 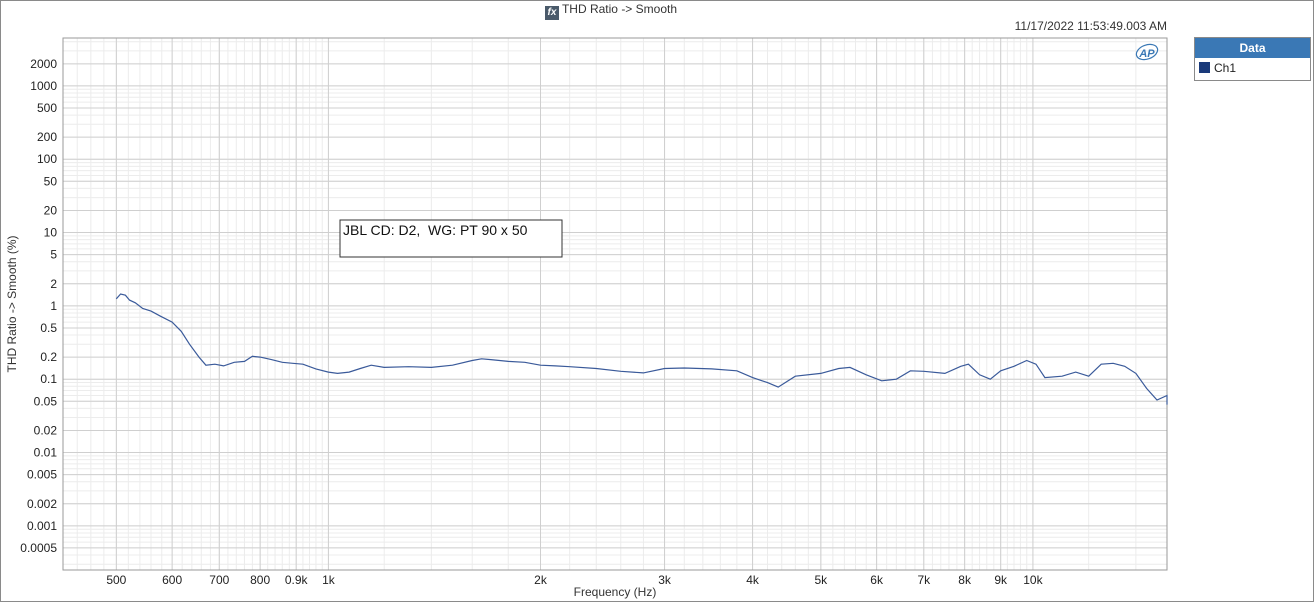 I want to click on y-axis-label: THD Ratio -> Smooth (%), so click(x=12, y=303).